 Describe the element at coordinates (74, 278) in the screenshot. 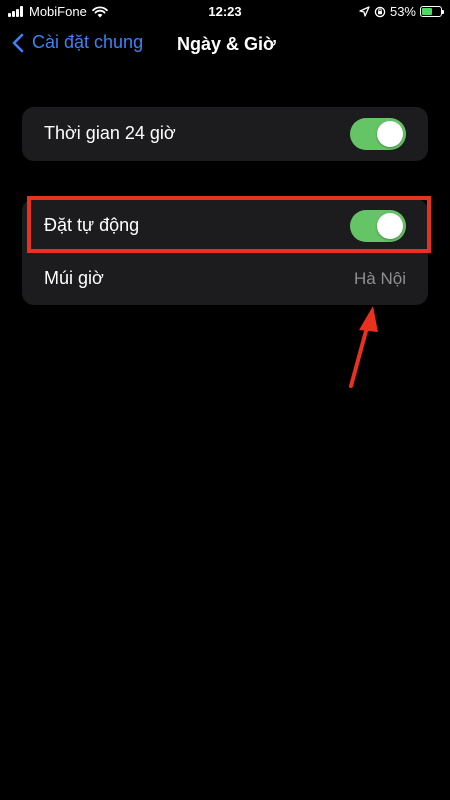

I see `row-label: Múi giờ` at that location.